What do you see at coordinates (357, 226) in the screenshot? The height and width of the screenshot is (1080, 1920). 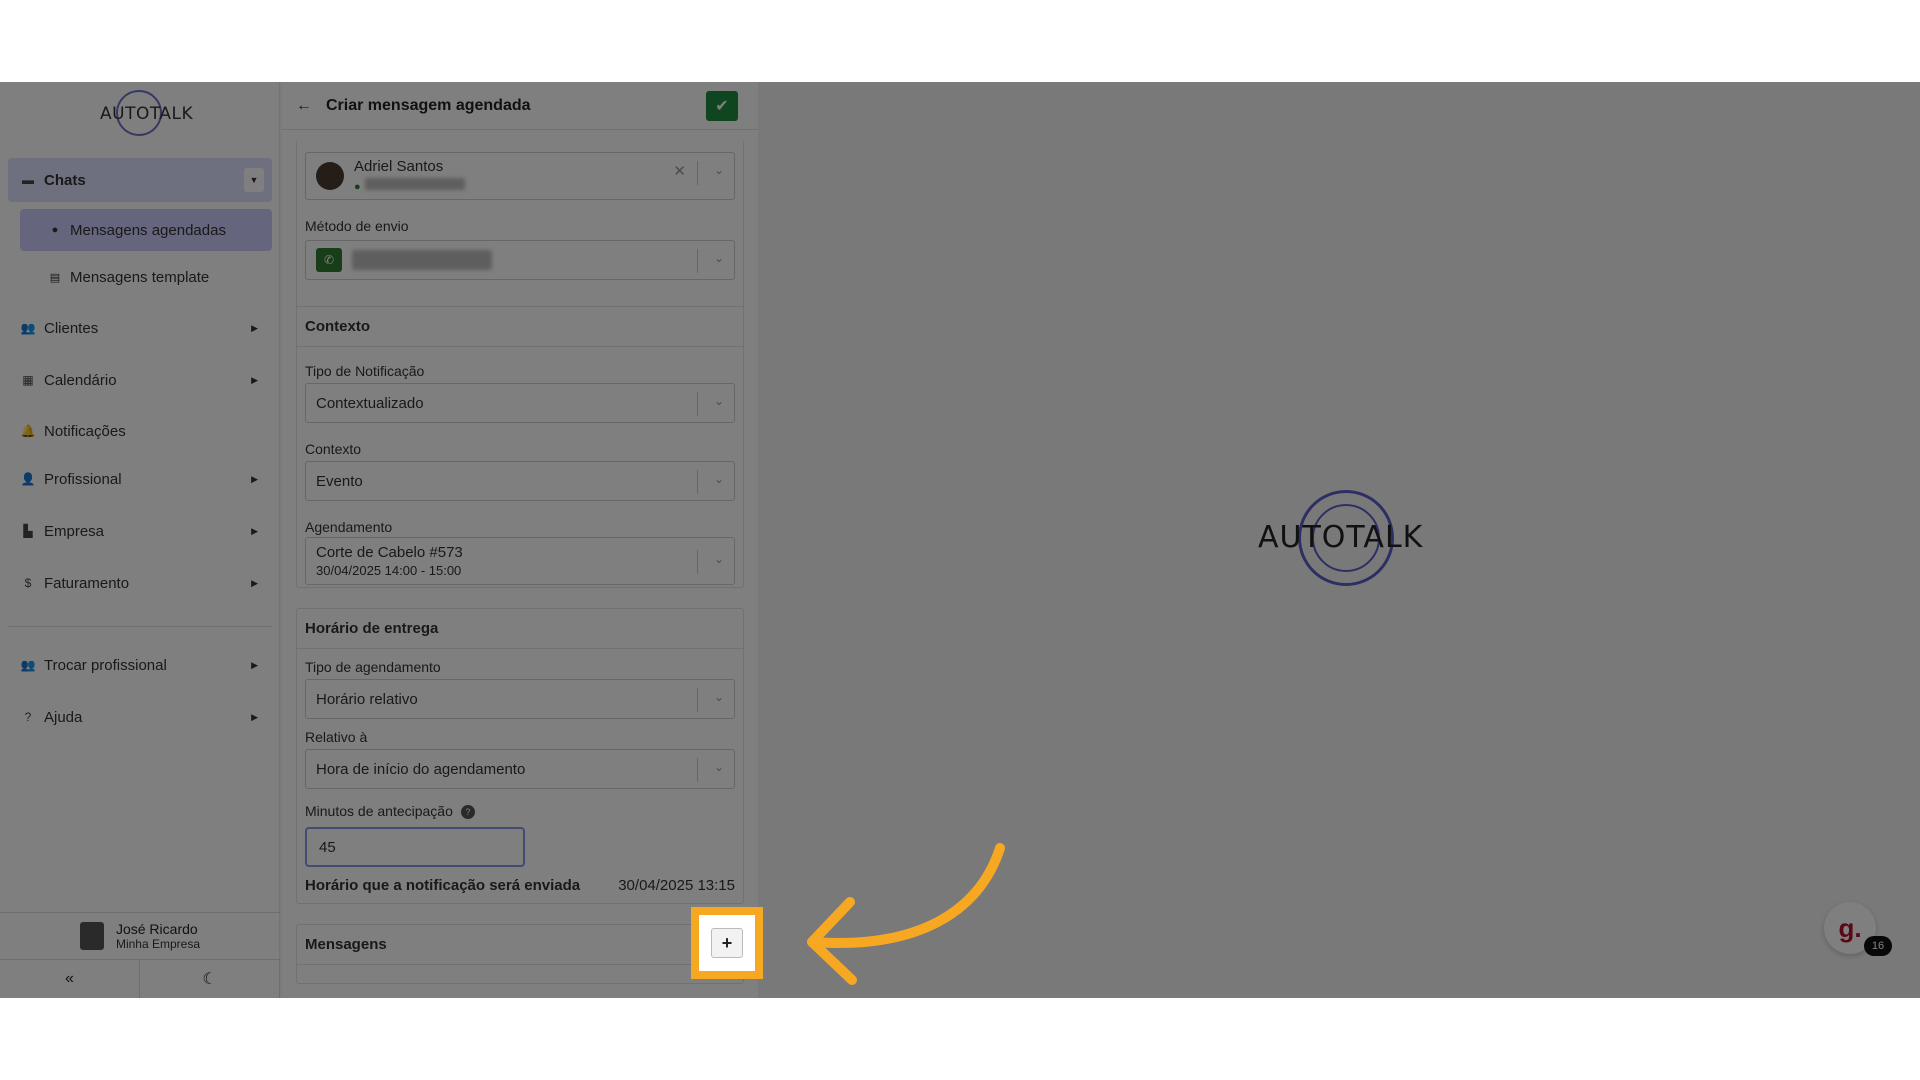 I see `send-method-label: Método de envio` at bounding box center [357, 226].